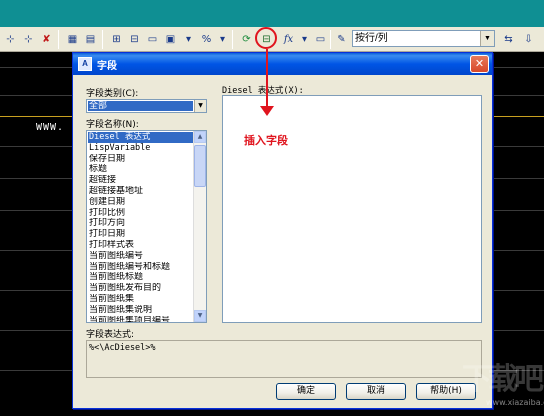  Describe the element at coordinates (288, 39) in the screenshot. I see `formula-icon: fx` at that location.